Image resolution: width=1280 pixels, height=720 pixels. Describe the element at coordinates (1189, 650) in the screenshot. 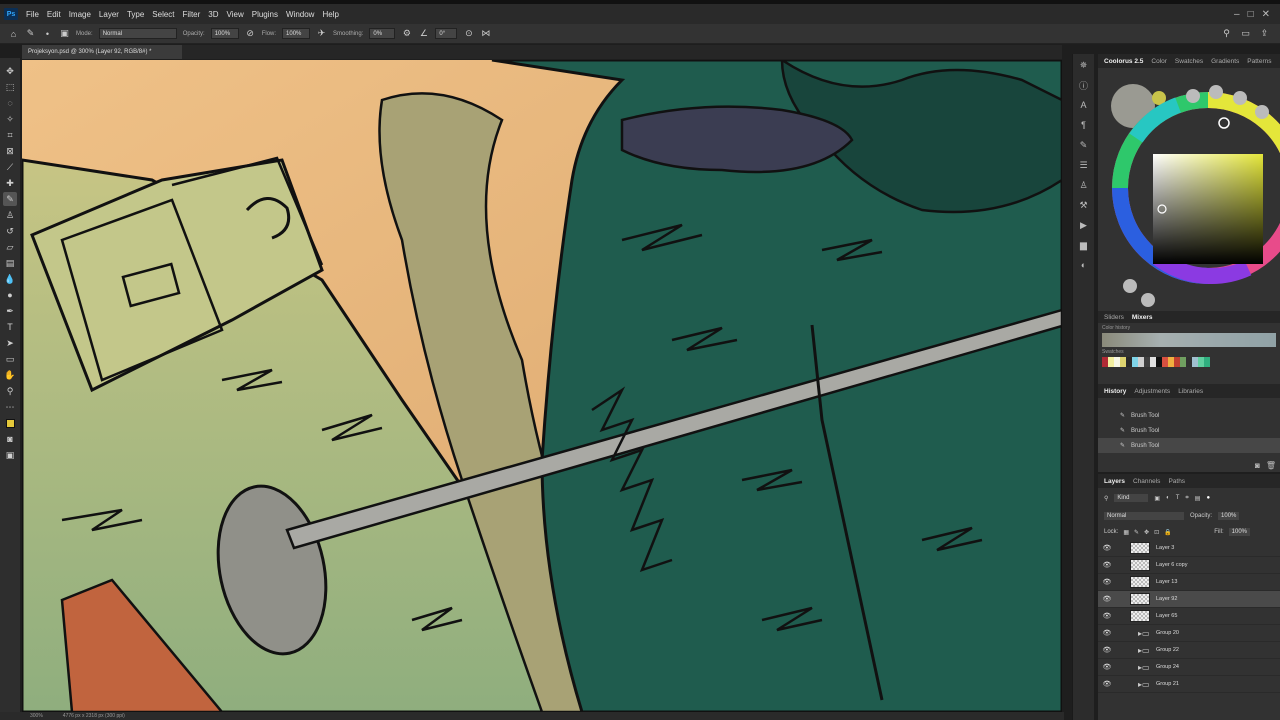

I see `group-row: 👁 ▸▭ Group 22` at that location.